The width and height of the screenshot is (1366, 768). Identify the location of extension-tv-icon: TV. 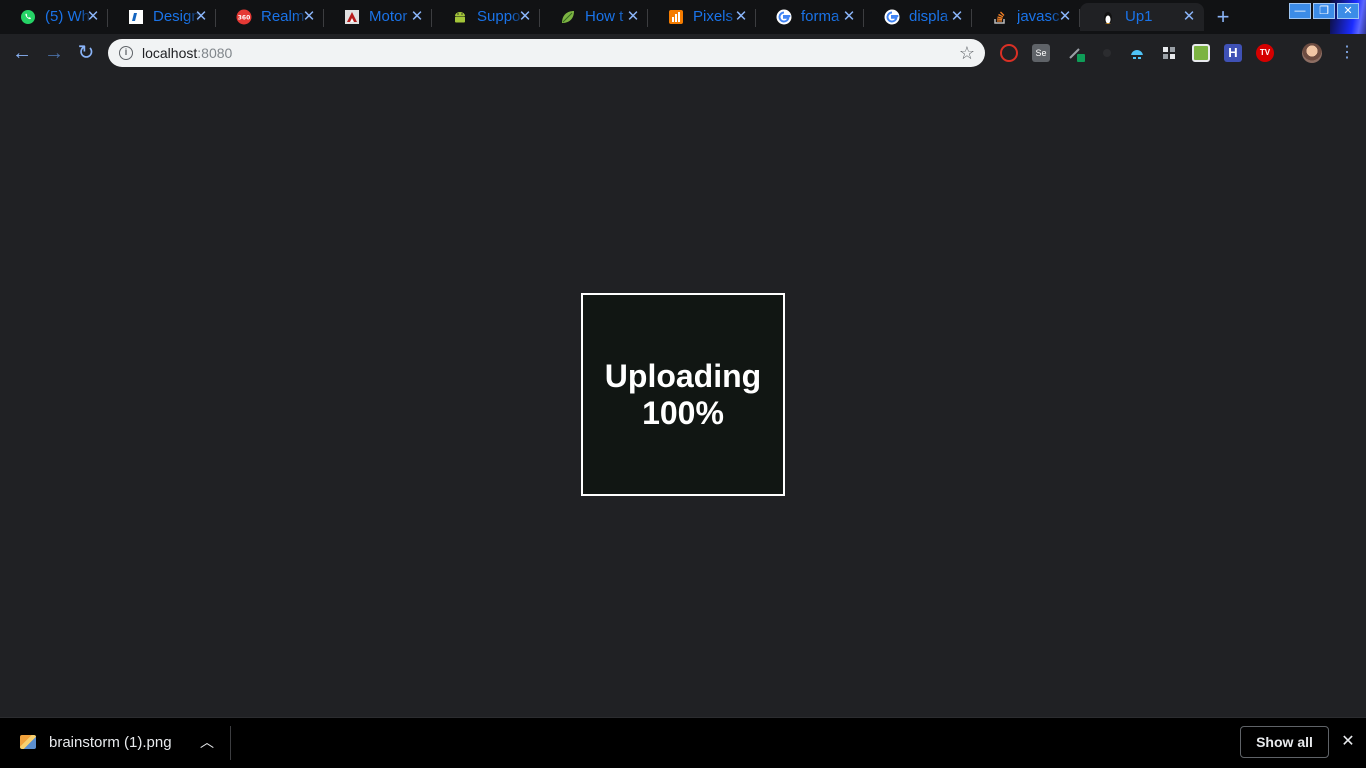
(1265, 53).